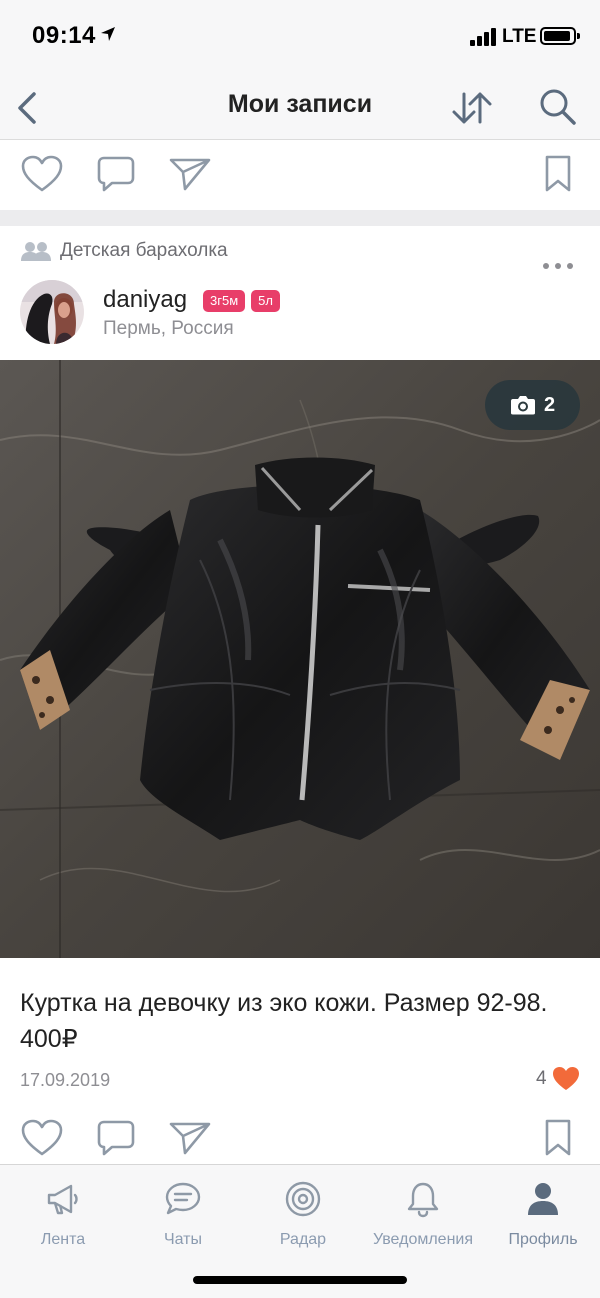 The width and height of the screenshot is (600, 1298). I want to click on megaphone-icon, so click(62, 1199).